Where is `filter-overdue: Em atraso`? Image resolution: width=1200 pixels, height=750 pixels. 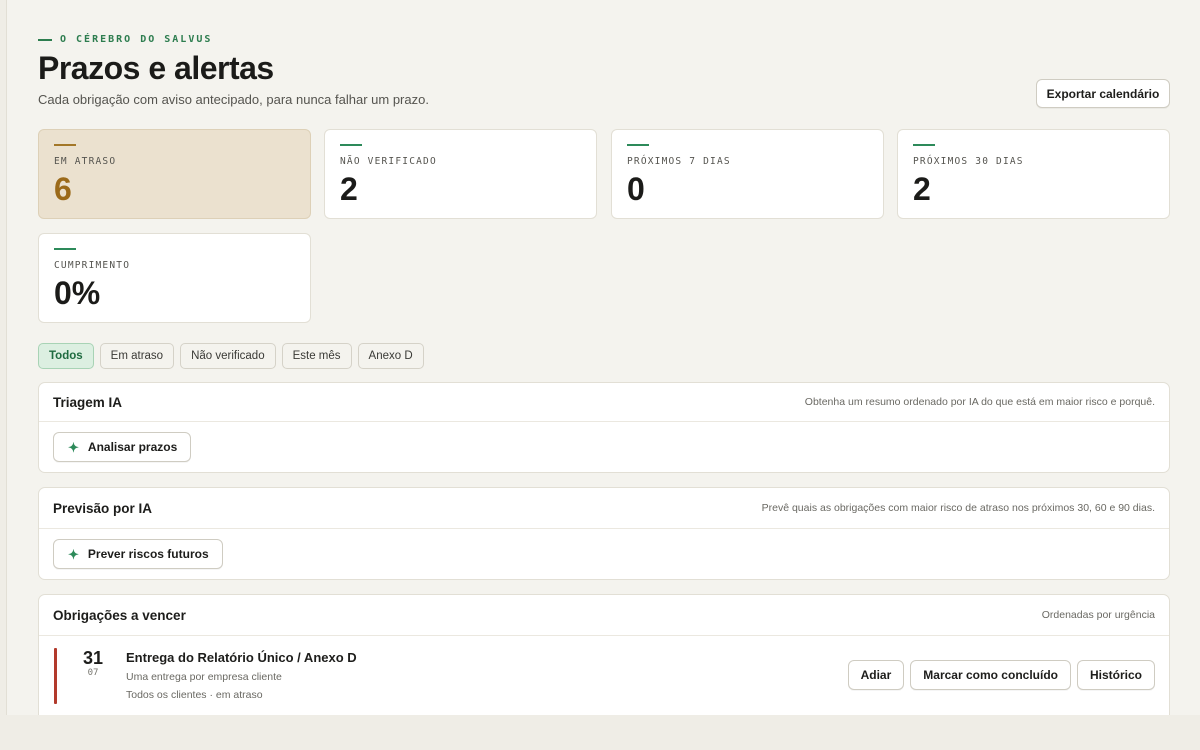 filter-overdue: Em atraso is located at coordinates (137, 356).